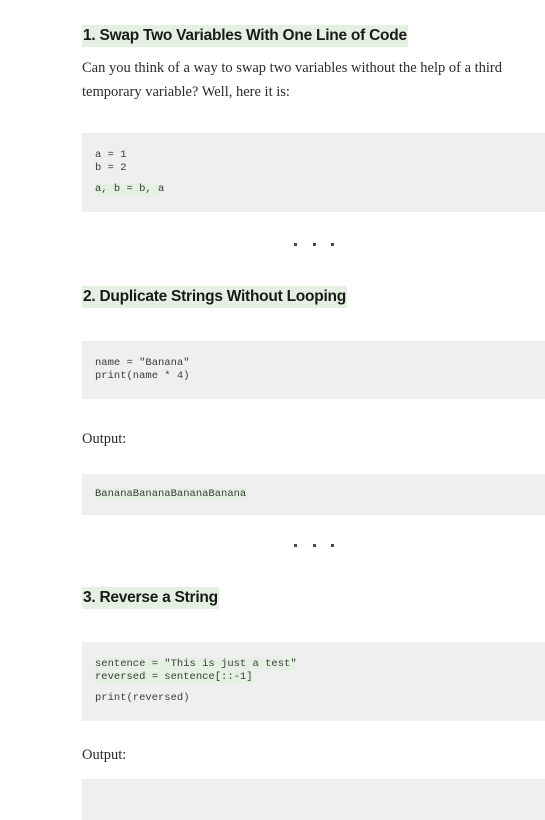 This screenshot has width=545, height=820. Describe the element at coordinates (196, 664) in the screenshot. I see `code-text-highlighted: sentence = "This is just a test"` at that location.